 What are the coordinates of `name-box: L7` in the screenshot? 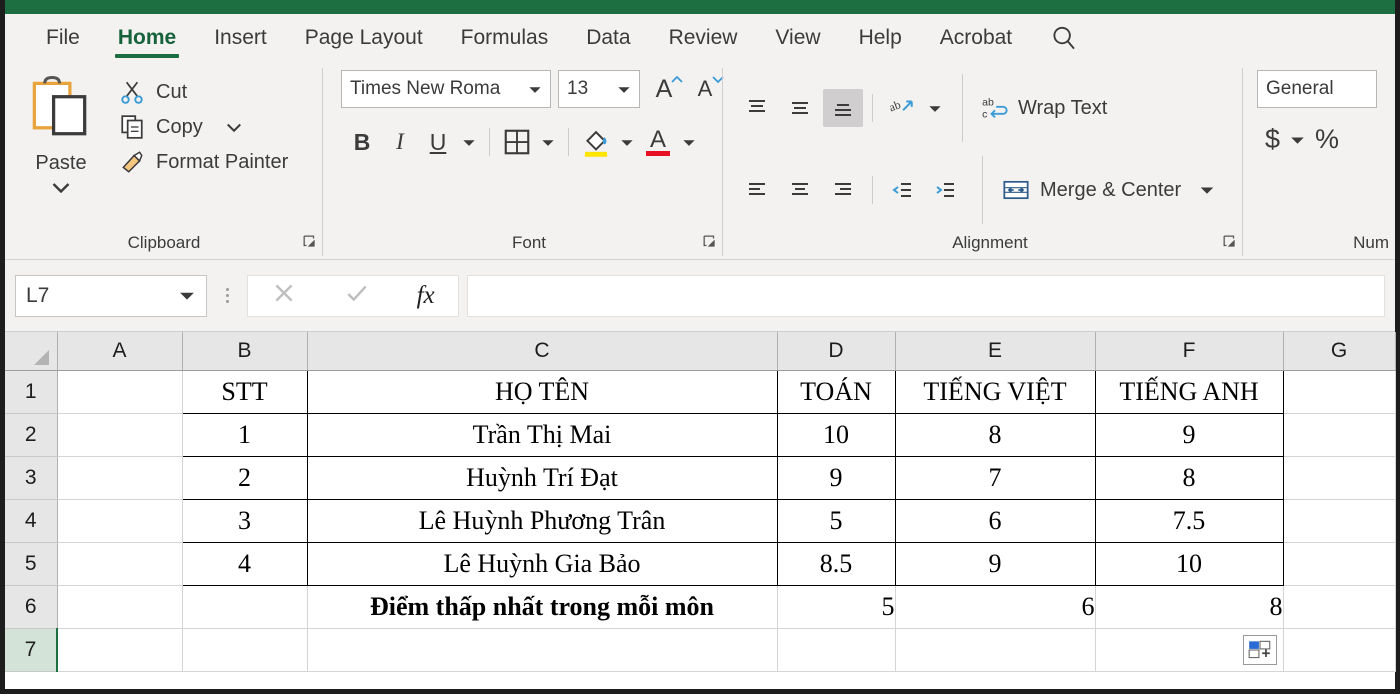 It's located at (111, 295).